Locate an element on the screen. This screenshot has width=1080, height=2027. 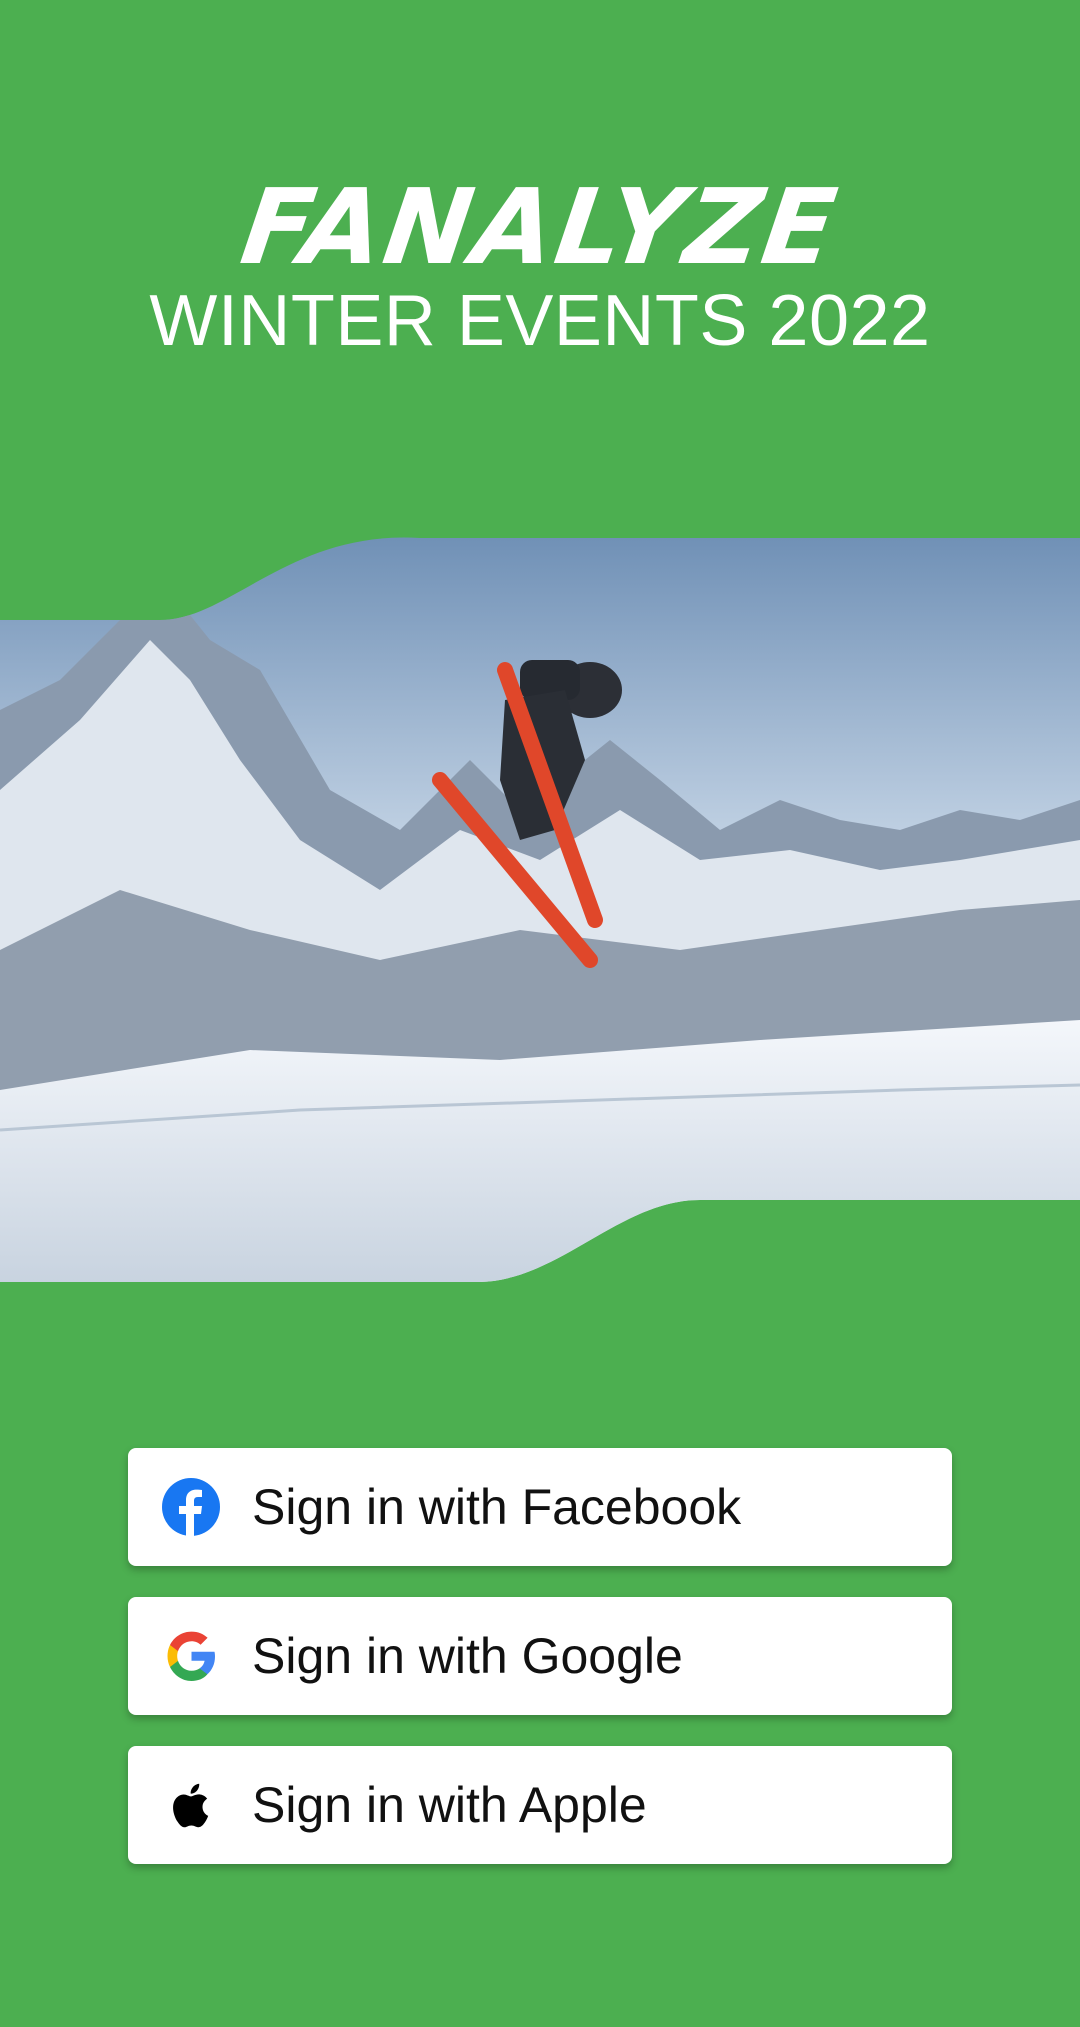
google-icon is located at coordinates (191, 1656).